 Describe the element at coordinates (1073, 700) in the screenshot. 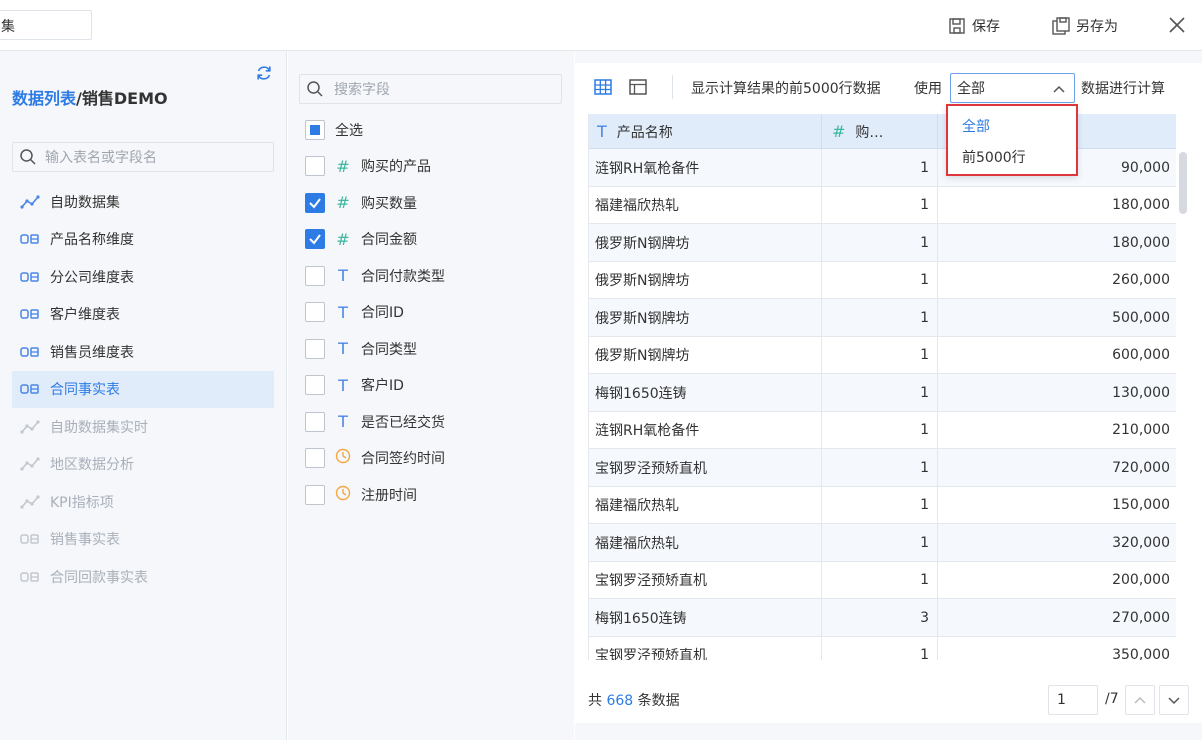

I see `page-number-input: 1` at that location.